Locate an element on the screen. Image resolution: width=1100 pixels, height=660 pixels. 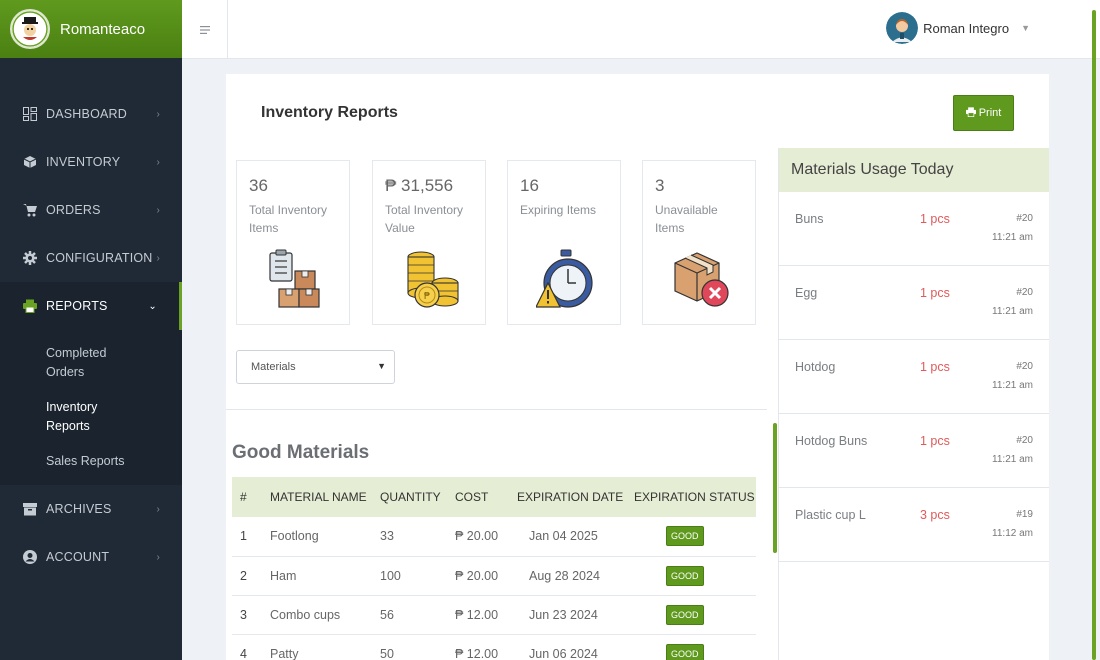
user-circle-icon is located at coordinates (30, 557).